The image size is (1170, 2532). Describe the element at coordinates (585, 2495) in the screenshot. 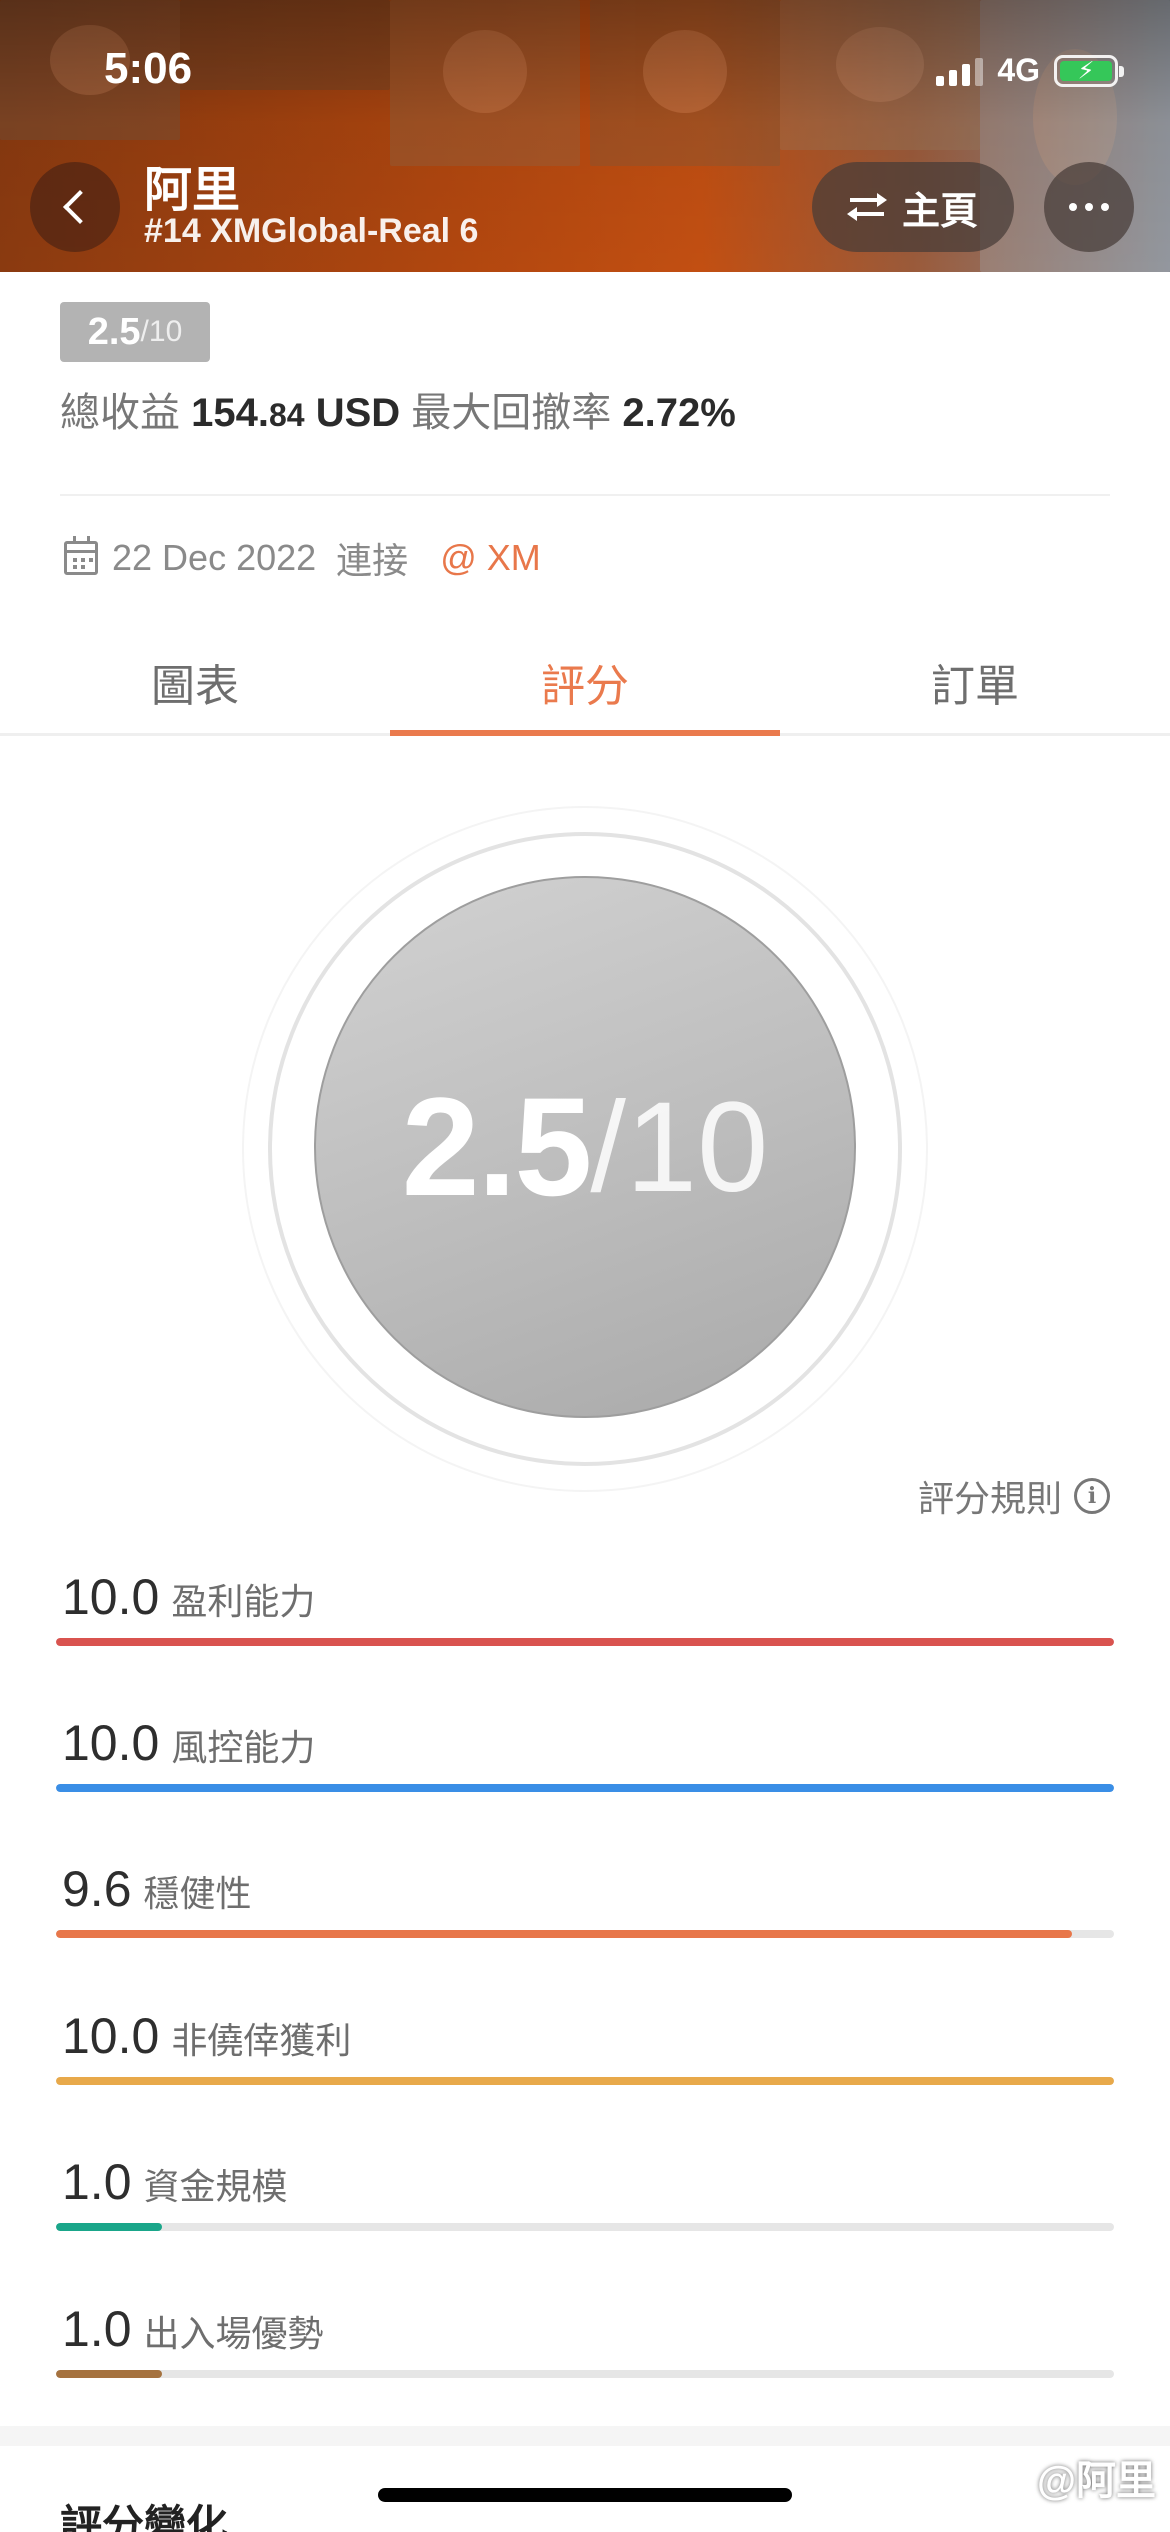

I see `home-indicator` at that location.